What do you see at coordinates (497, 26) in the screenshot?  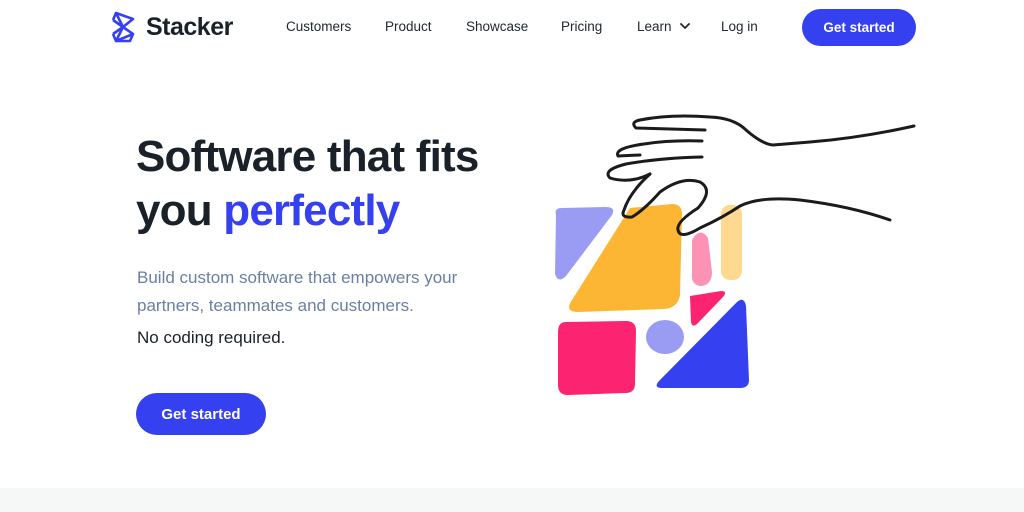 I see `nav-showcase: Showcase` at bounding box center [497, 26].